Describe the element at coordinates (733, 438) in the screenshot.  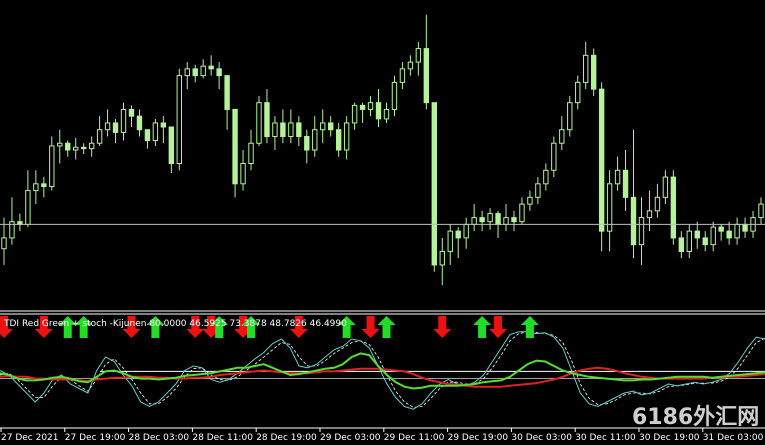
I see `time-axis-label: 31 Dec 03:00` at that location.